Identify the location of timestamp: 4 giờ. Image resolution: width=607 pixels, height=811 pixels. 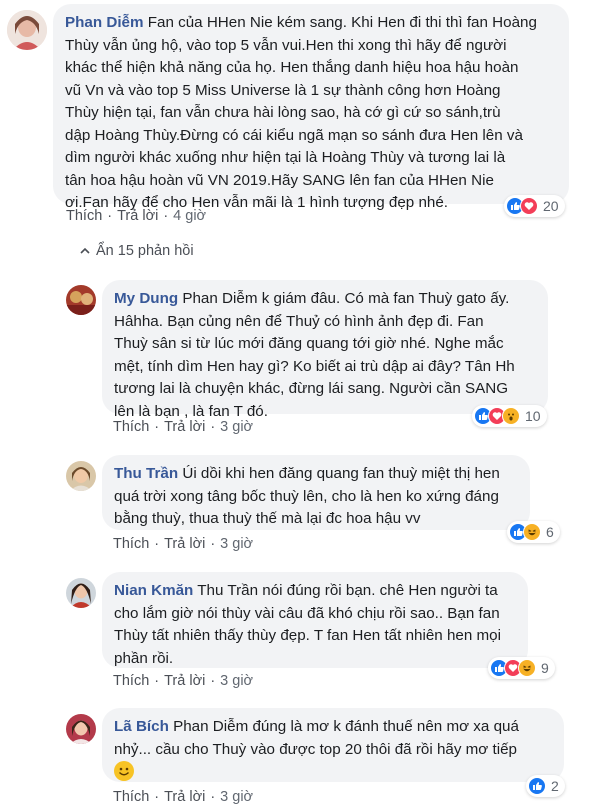
(189, 216).